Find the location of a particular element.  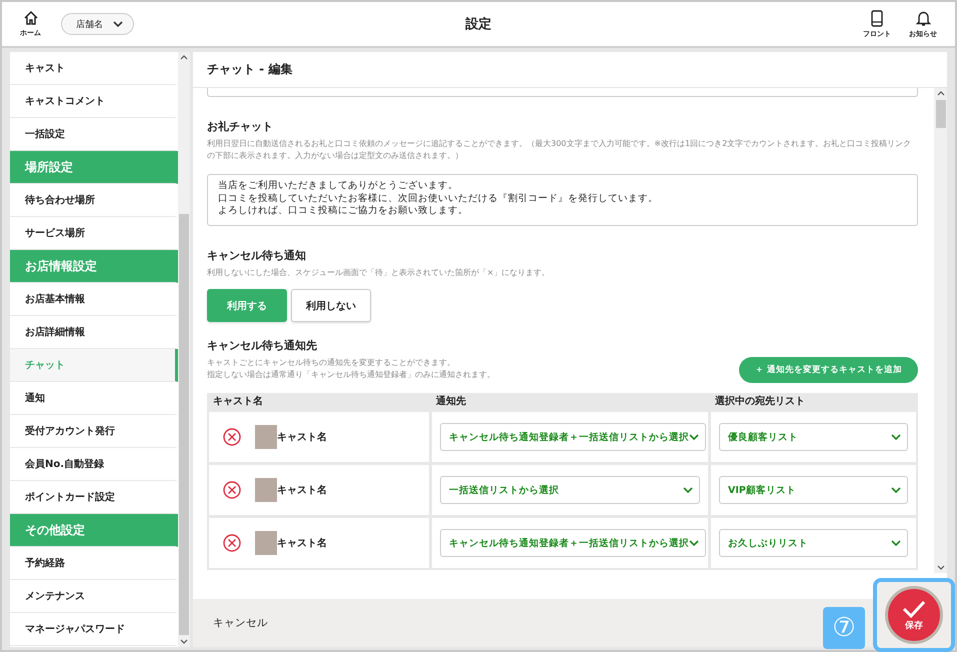

page-title: 設定 is located at coordinates (478, 24).